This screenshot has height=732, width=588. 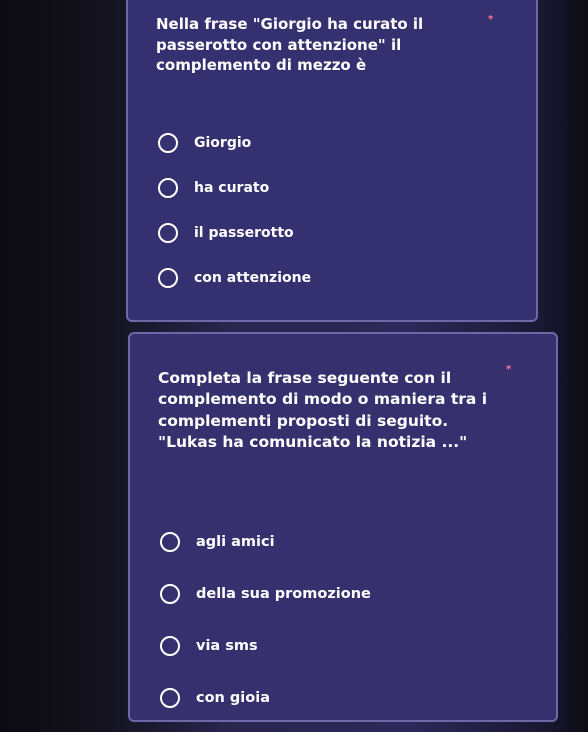 What do you see at coordinates (265, 646) in the screenshot?
I see `option-via-sms: via sms` at bounding box center [265, 646].